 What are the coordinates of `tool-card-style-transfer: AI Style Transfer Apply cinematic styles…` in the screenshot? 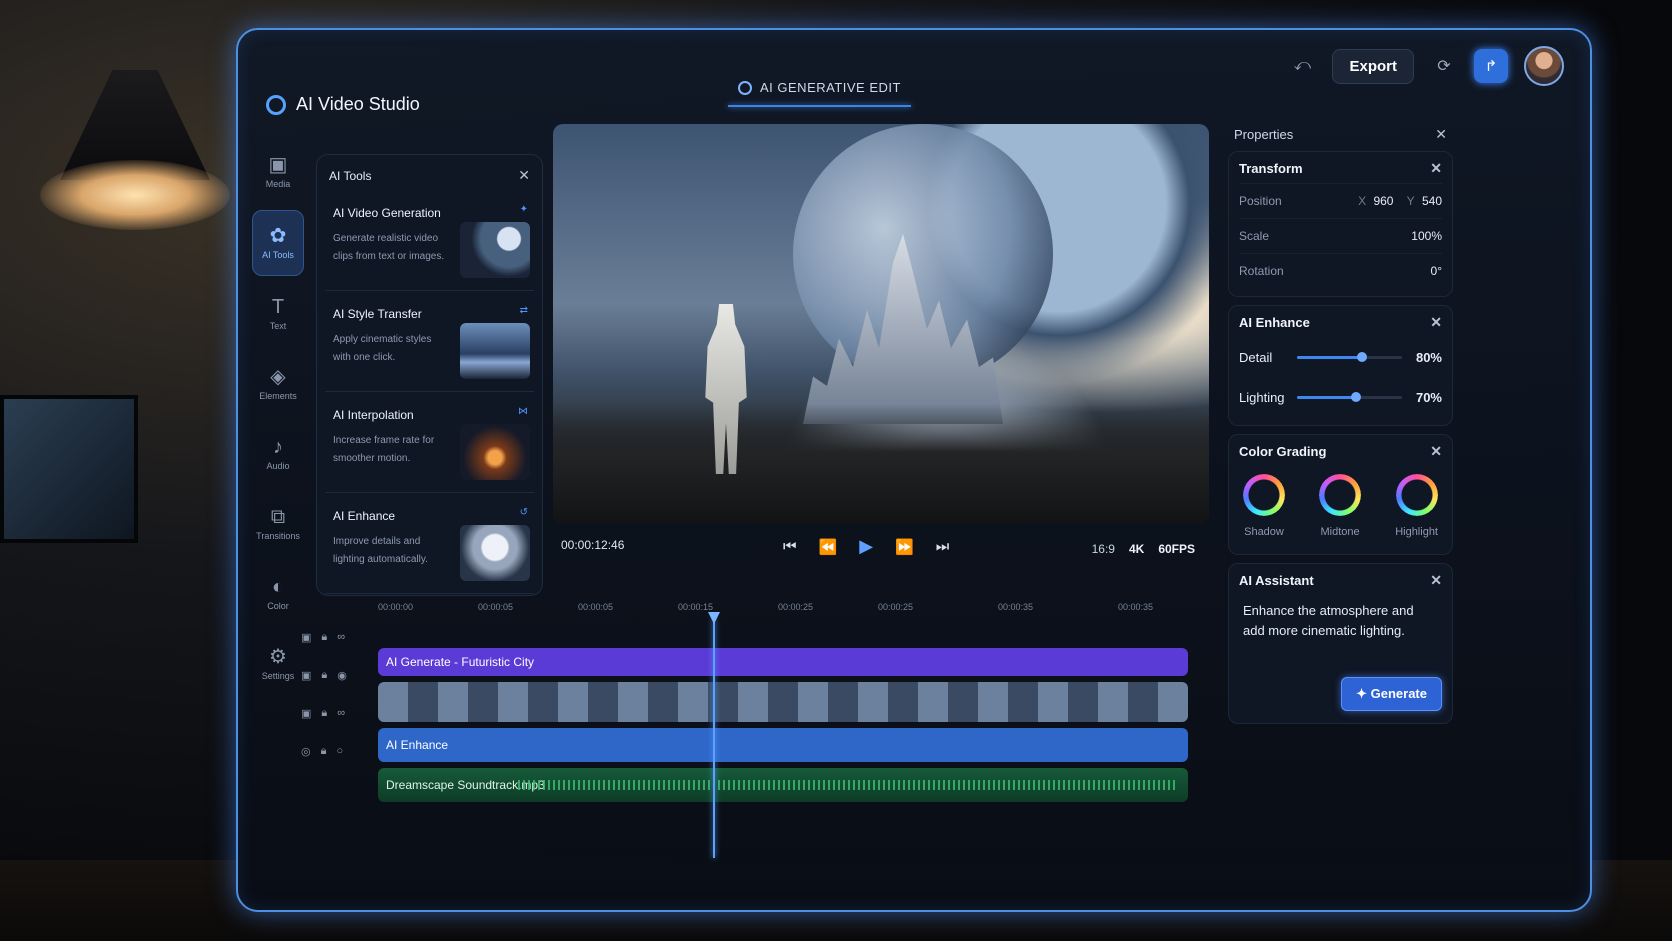 It's located at (429, 345).